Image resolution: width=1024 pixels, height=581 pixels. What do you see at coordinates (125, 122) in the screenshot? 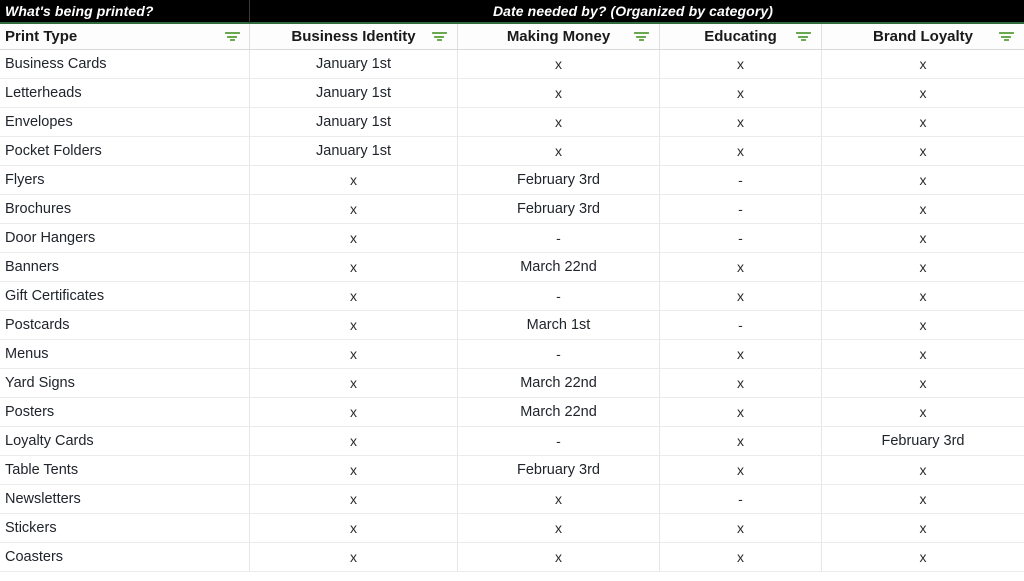
I see `cell-print-type: Envelopes` at bounding box center [125, 122].